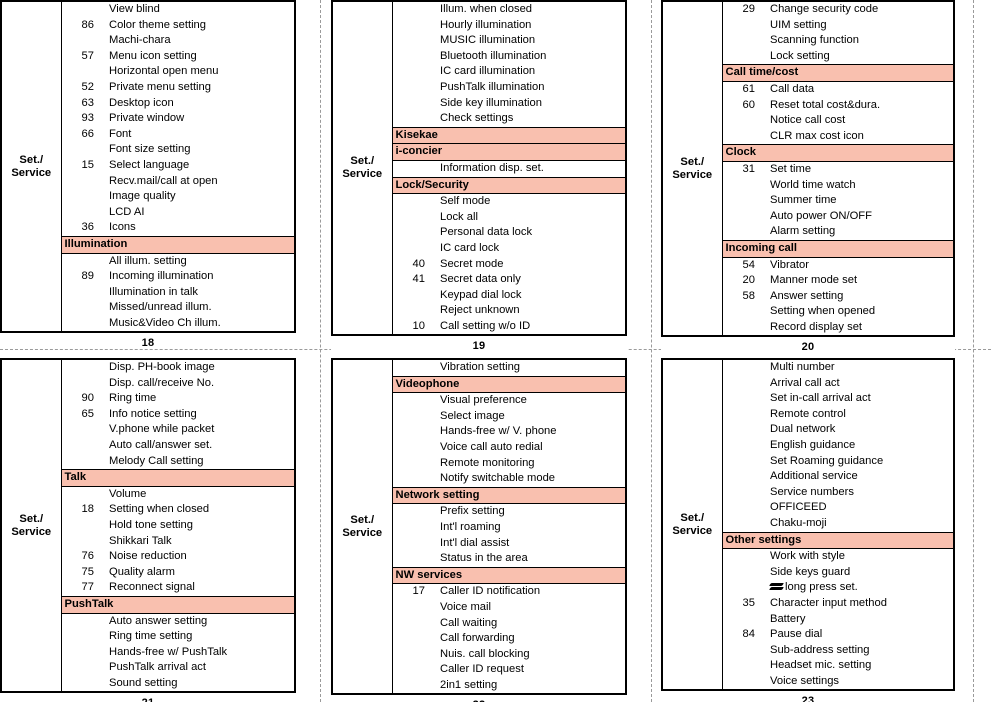 This screenshot has width=991, height=702. I want to click on menu-item-label: Icons, so click(122, 227).